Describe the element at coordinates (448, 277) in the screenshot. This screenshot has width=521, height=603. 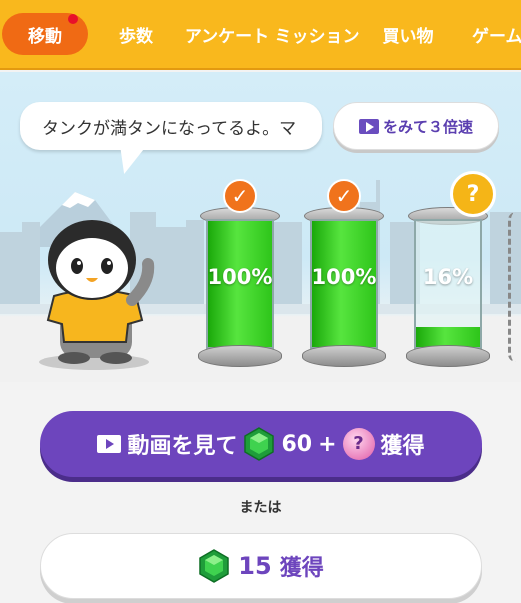
I see `tank-percent-label: 16%` at that location.